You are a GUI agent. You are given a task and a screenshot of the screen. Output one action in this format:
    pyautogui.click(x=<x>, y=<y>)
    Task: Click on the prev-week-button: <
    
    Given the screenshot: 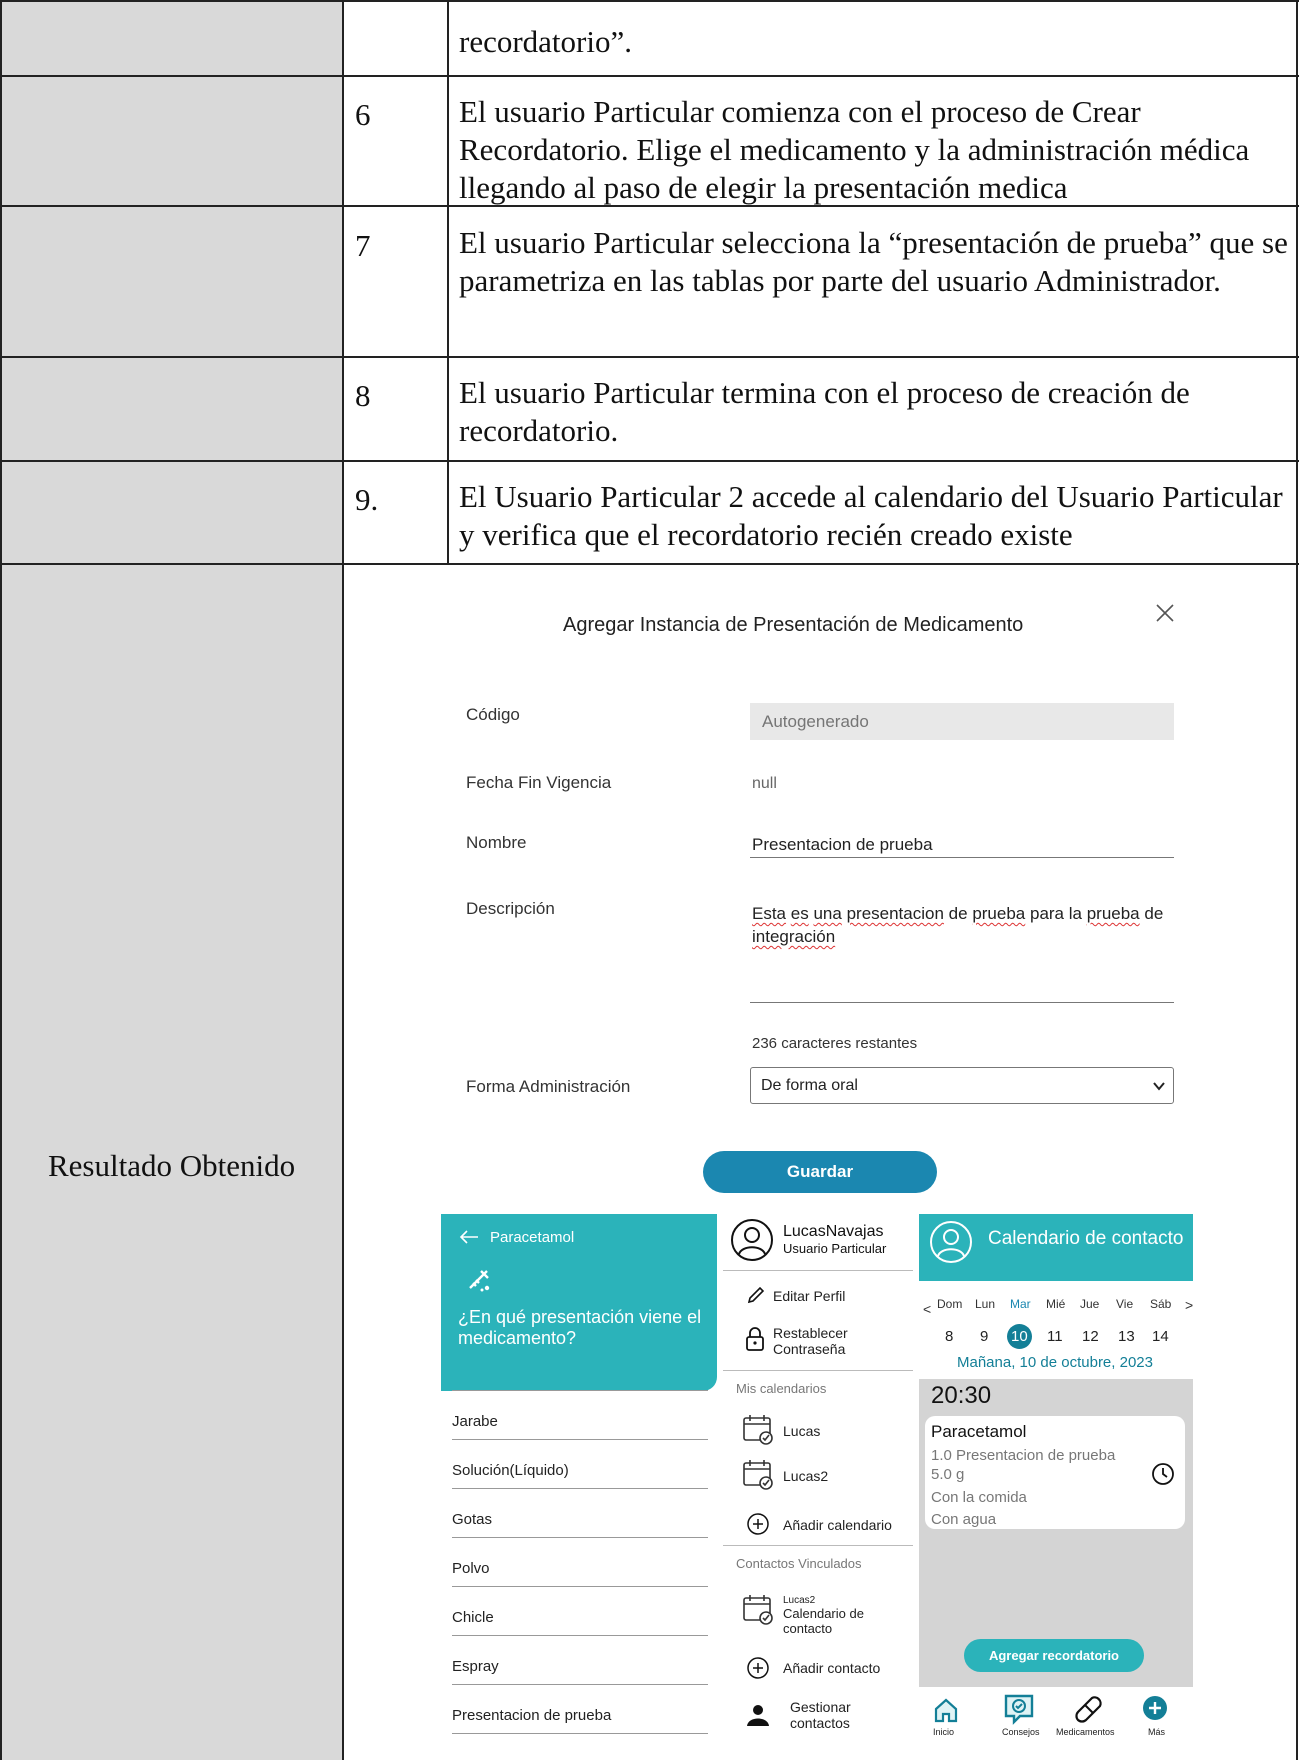 What is the action you would take?
    pyautogui.click(x=927, y=1309)
    